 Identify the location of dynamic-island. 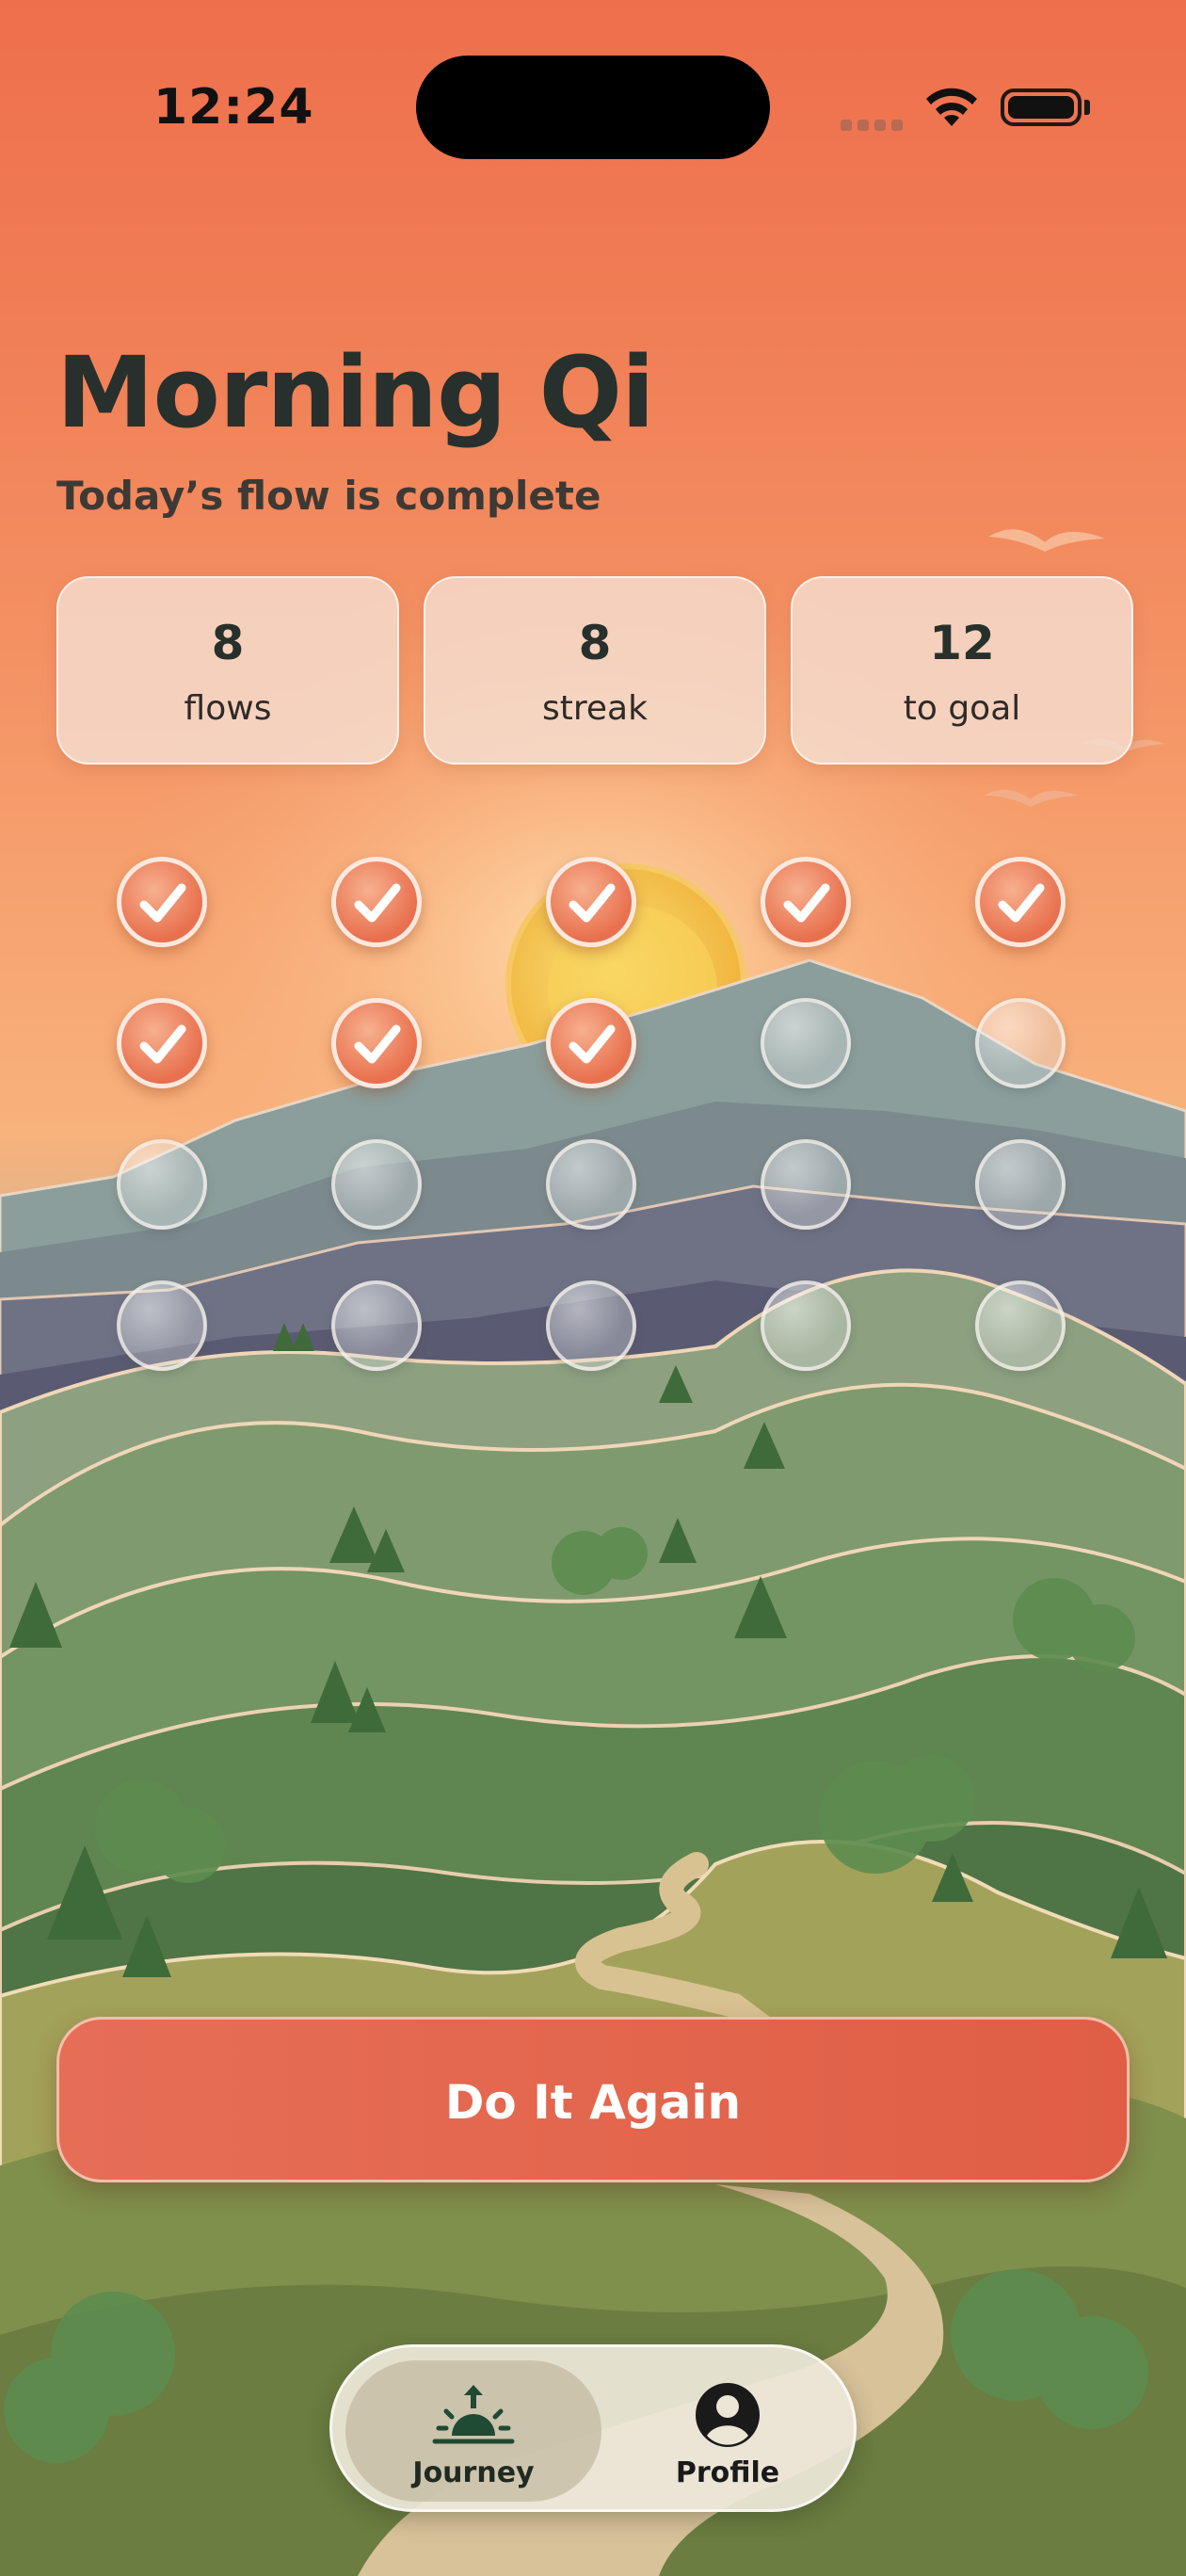
(593, 107).